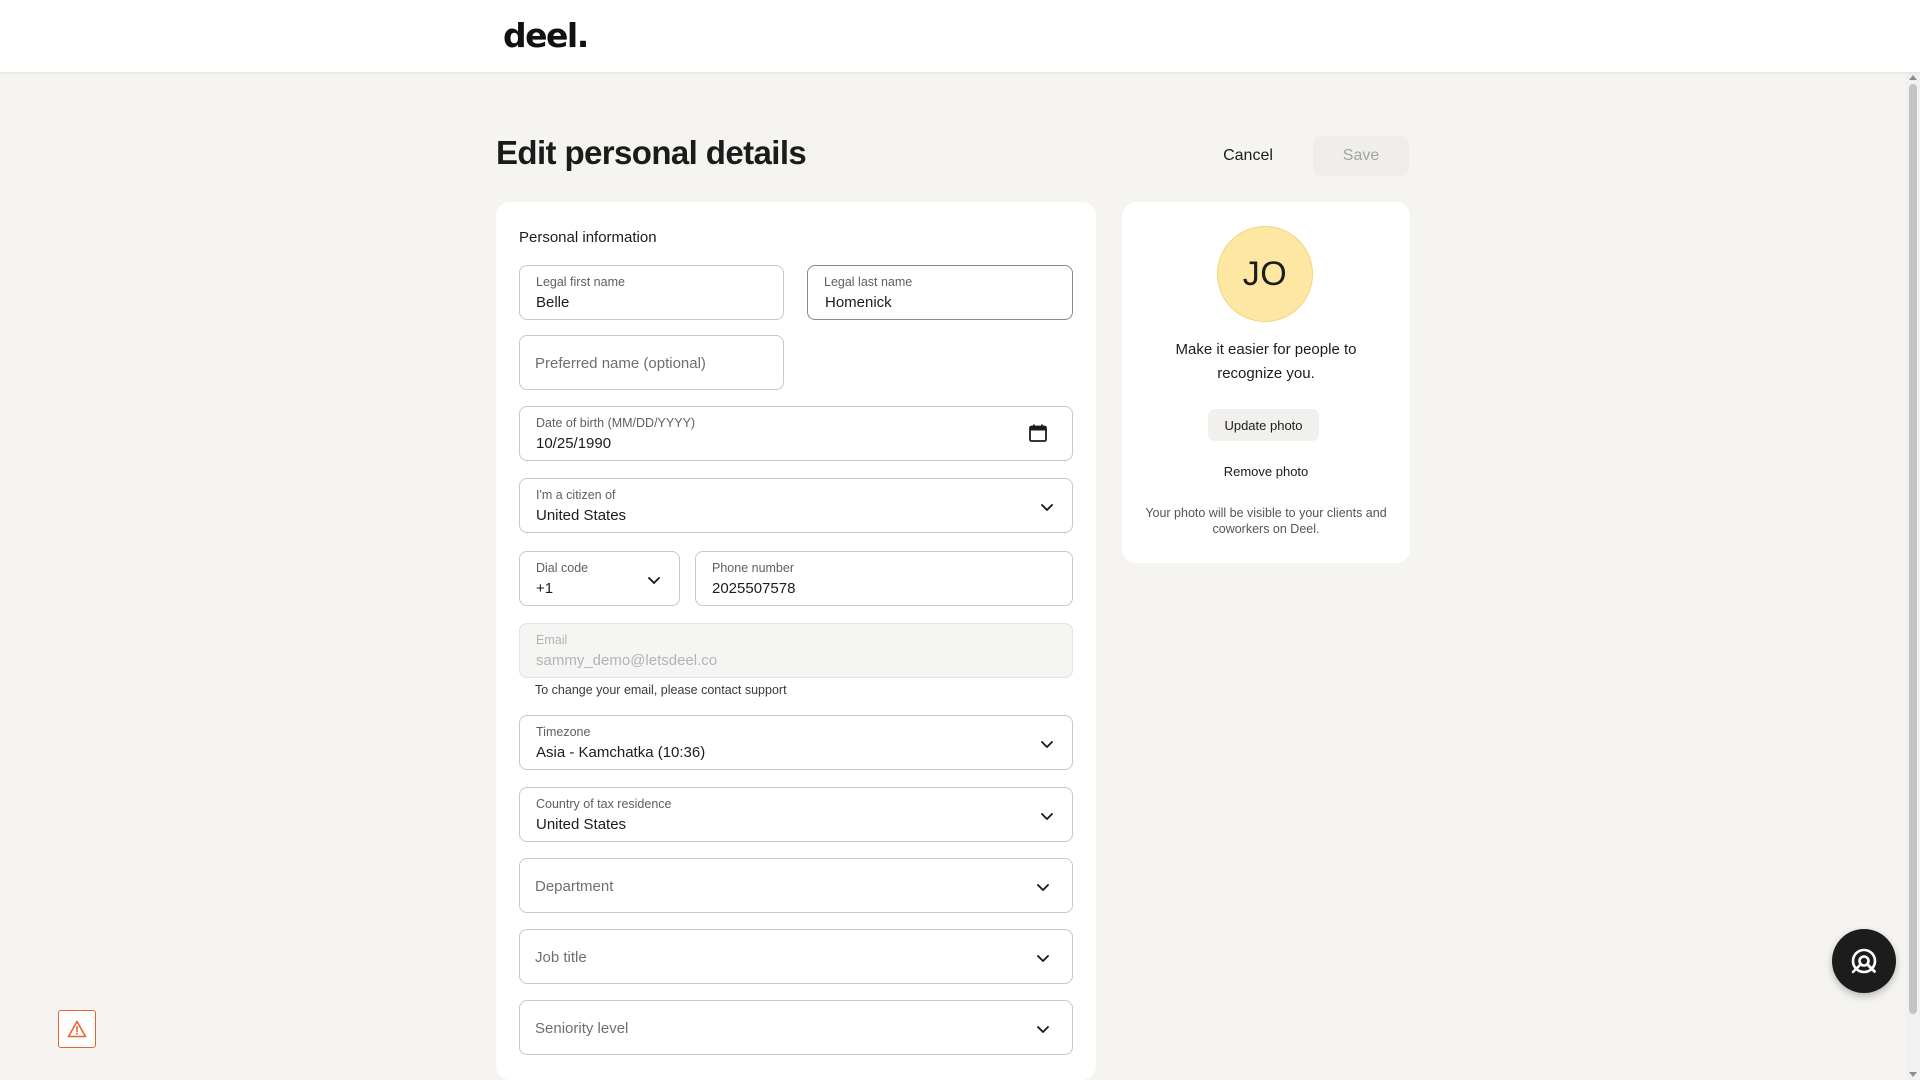 The width and height of the screenshot is (1920, 1080). Describe the element at coordinates (1913, 549) in the screenshot. I see `scroll-thumb` at that location.